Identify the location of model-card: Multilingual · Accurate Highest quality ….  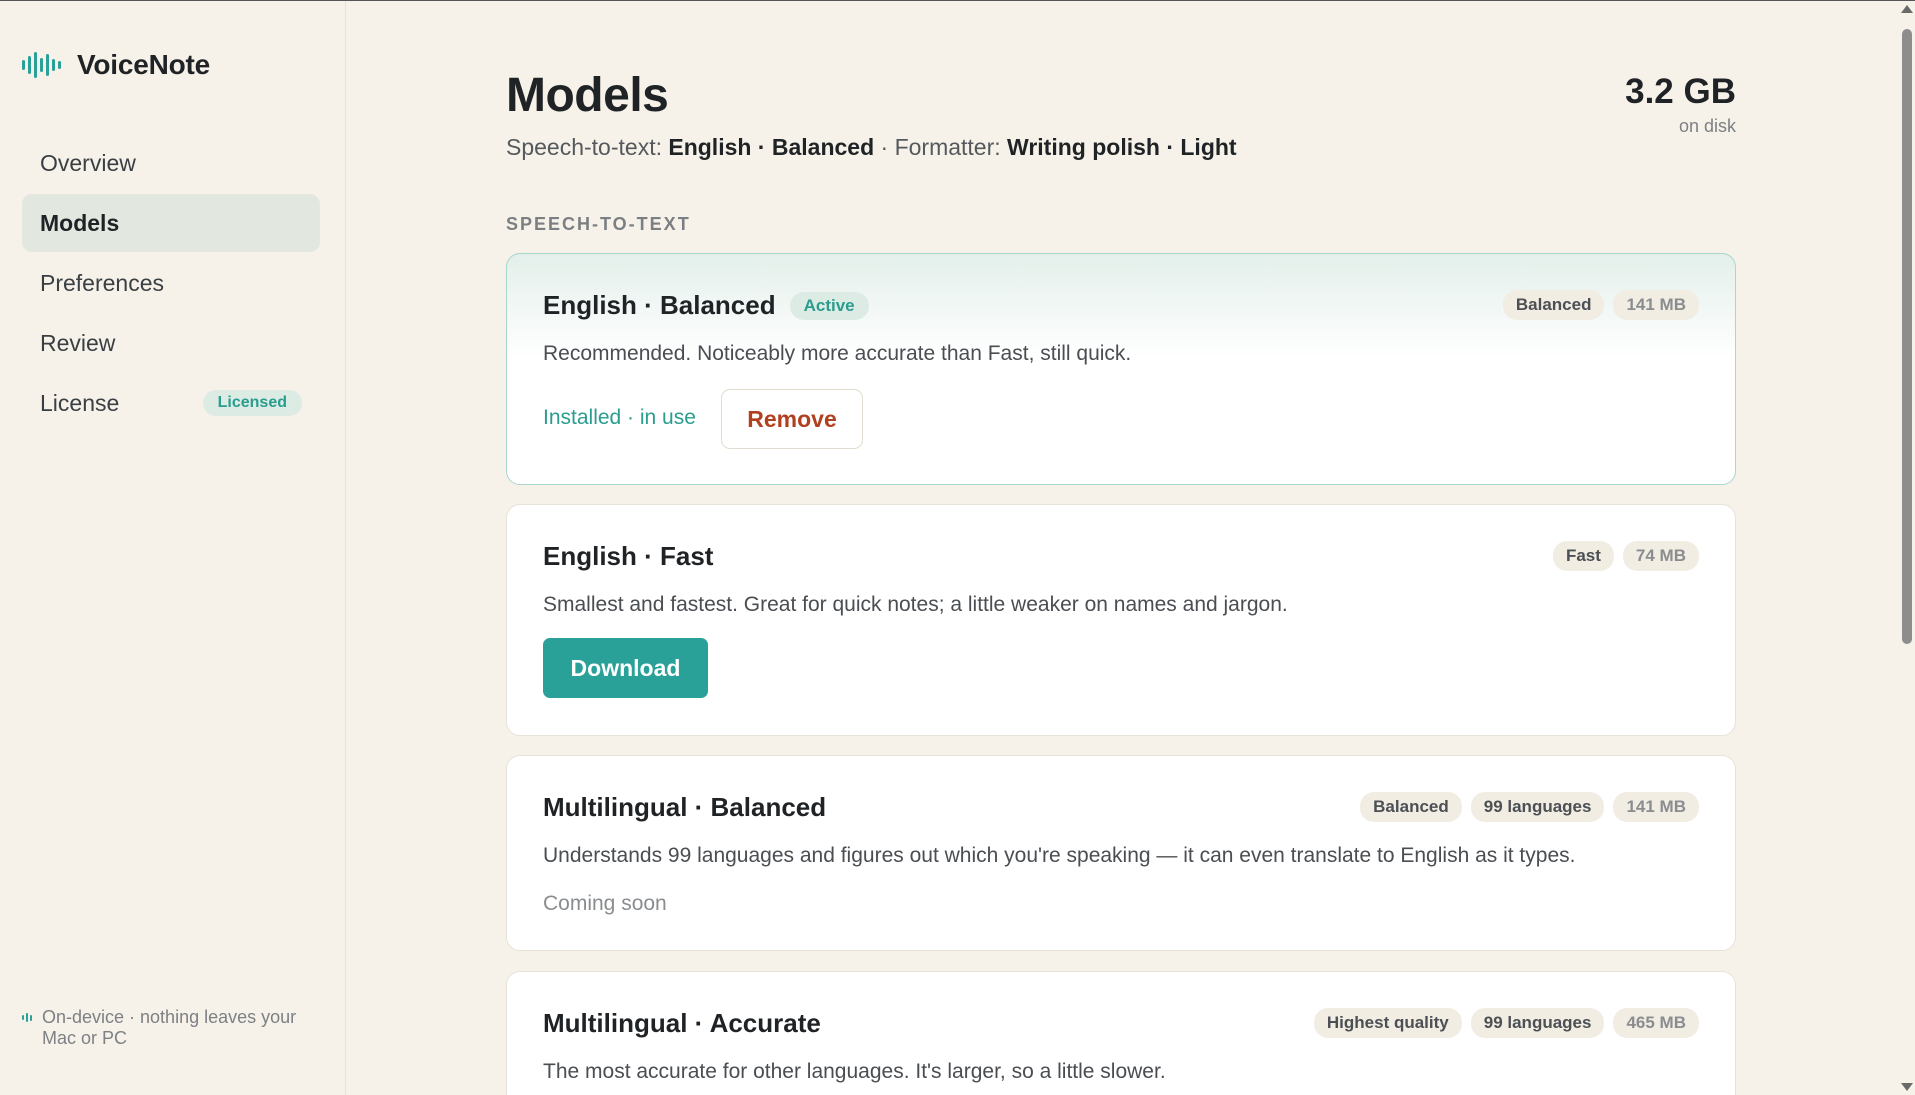
(1121, 1033).